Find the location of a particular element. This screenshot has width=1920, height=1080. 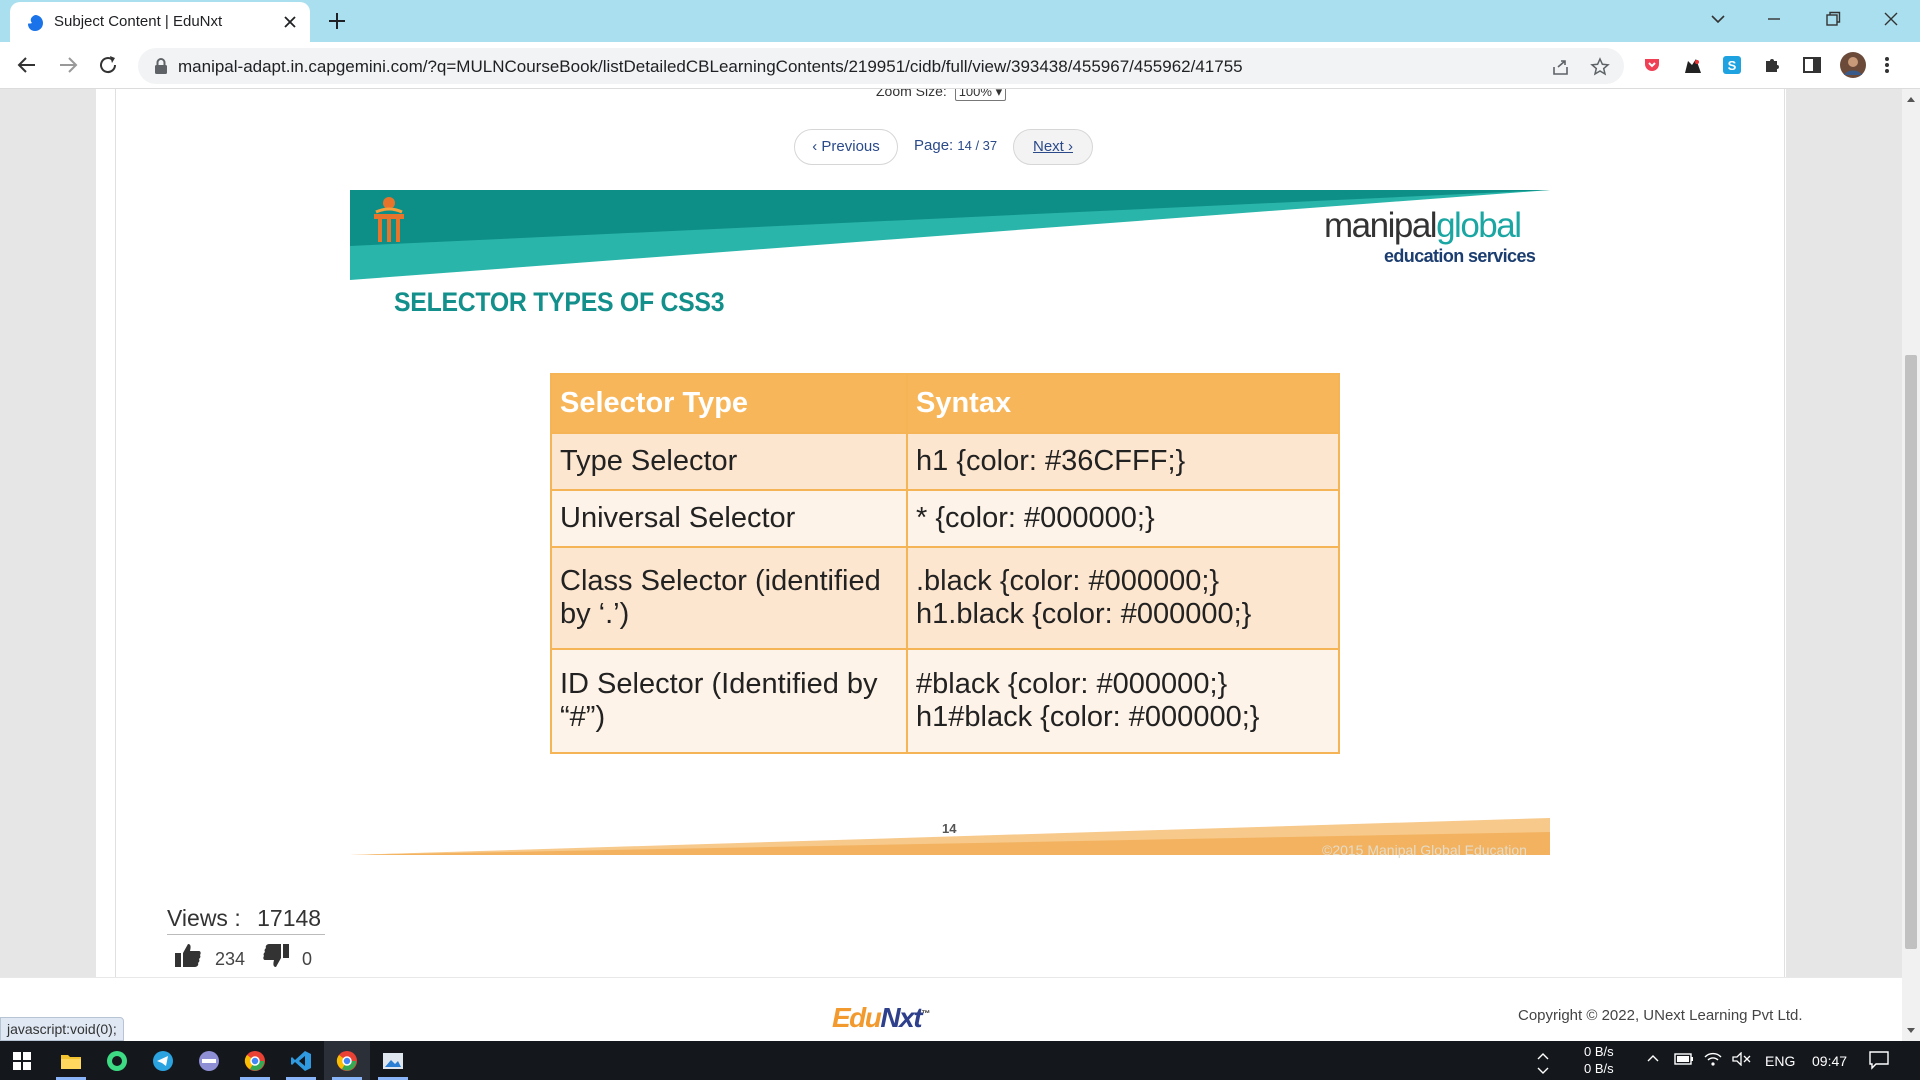

next-page-button: Next › is located at coordinates (1053, 147).